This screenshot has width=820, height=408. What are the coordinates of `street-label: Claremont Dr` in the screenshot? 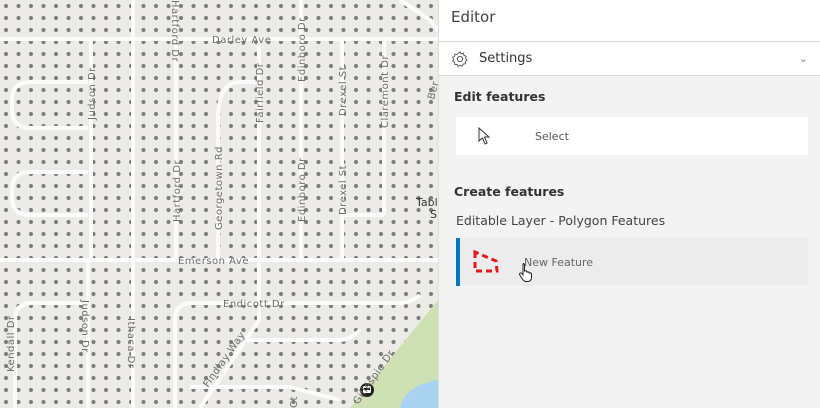 It's located at (385, 91).